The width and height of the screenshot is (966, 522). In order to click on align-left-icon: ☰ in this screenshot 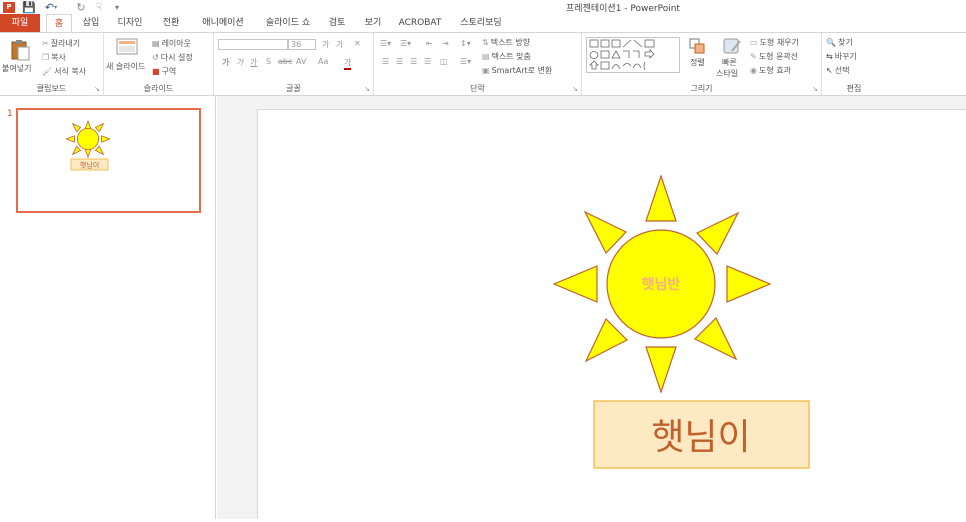, I will do `click(385, 61)`.